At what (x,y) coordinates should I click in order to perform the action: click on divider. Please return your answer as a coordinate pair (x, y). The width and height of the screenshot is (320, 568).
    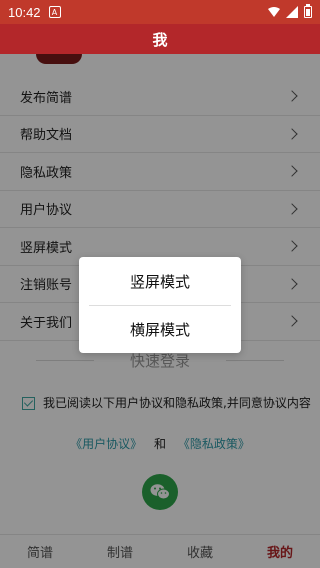
    Looking at the image, I should click on (160, 305).